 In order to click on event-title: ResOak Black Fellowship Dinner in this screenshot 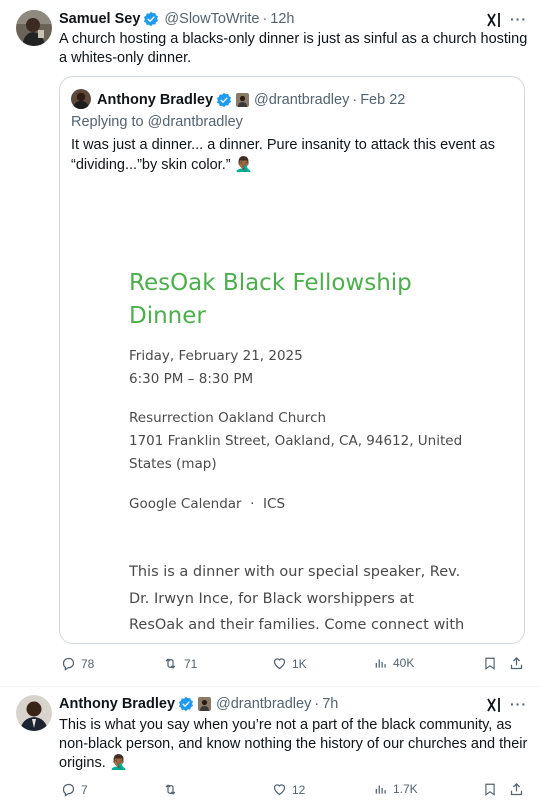, I will do `click(289, 300)`.